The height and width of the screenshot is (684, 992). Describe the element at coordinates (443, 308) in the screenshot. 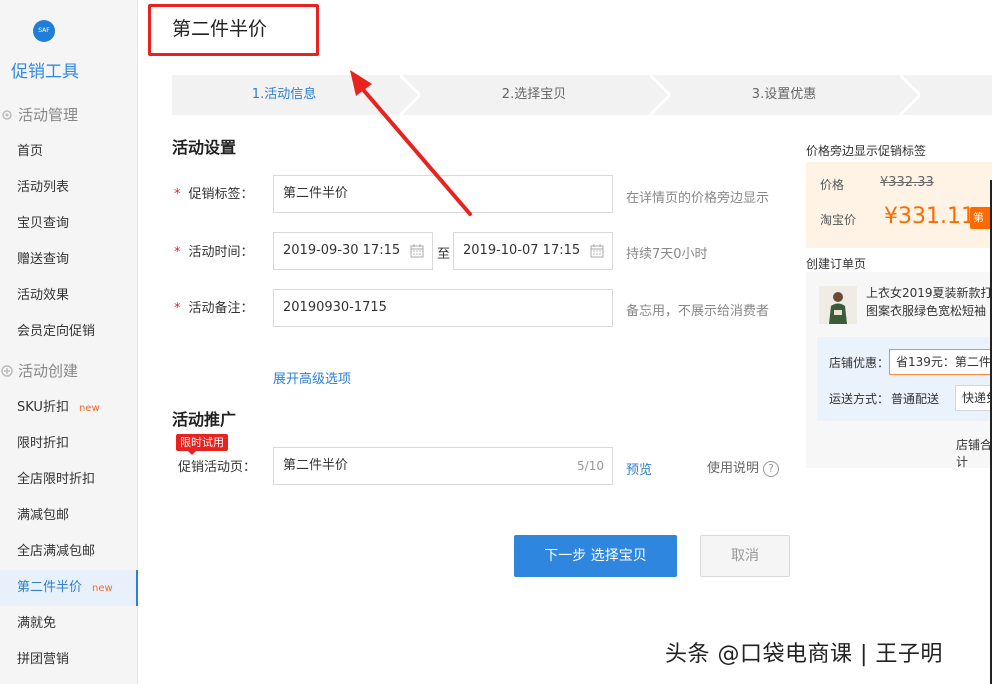

I see `activity-note-input: 20190930-1715` at that location.